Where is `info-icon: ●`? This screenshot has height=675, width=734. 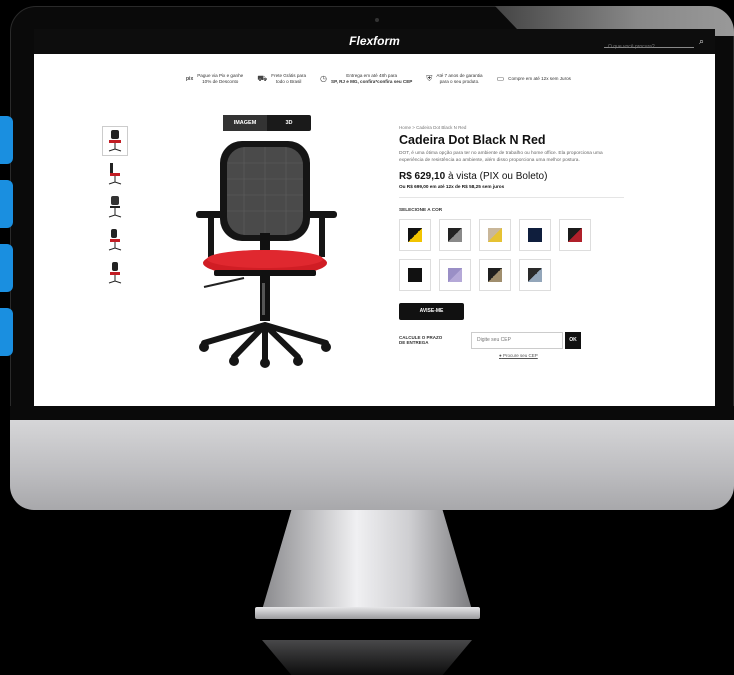
info-icon: ● is located at coordinates (500, 355).